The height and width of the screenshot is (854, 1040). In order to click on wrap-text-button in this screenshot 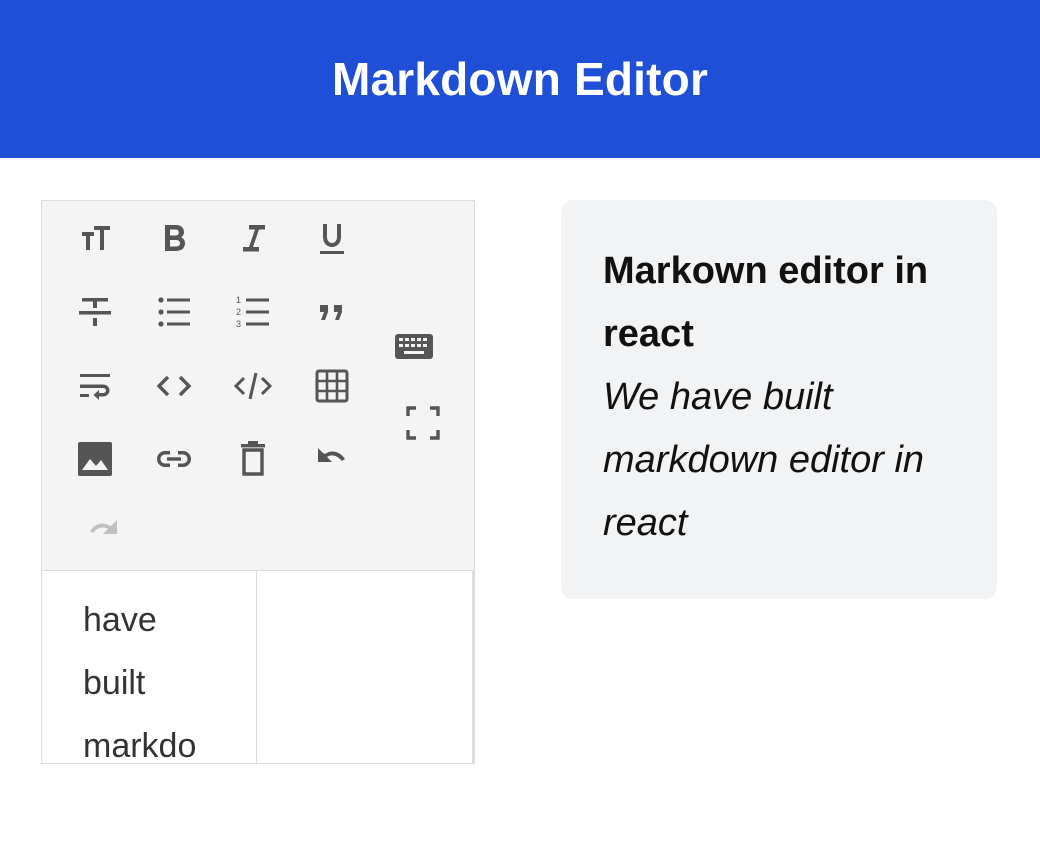, I will do `click(95, 386)`.